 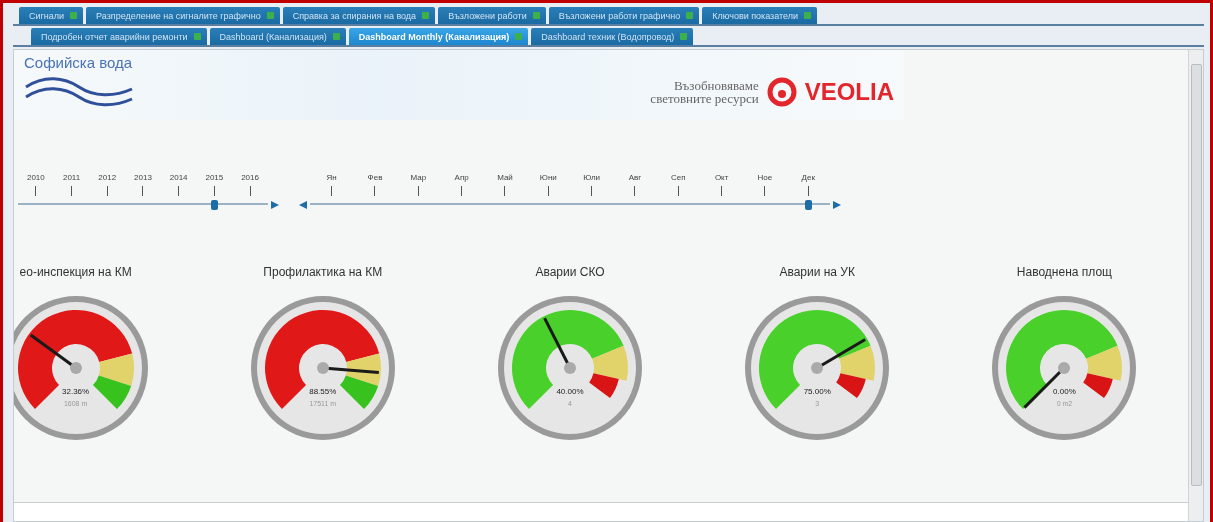 What do you see at coordinates (808, 177) in the screenshot?
I see `timeline-label: Дек` at bounding box center [808, 177].